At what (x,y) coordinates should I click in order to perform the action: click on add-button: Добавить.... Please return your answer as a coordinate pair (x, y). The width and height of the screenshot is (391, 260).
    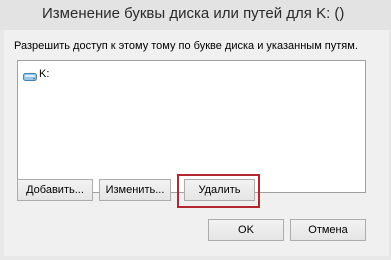
    Looking at the image, I should click on (55, 190).